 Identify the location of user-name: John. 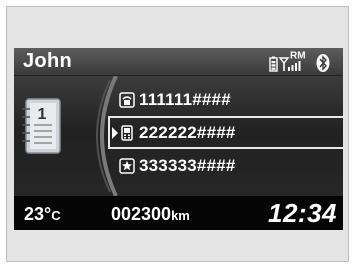
(47, 61).